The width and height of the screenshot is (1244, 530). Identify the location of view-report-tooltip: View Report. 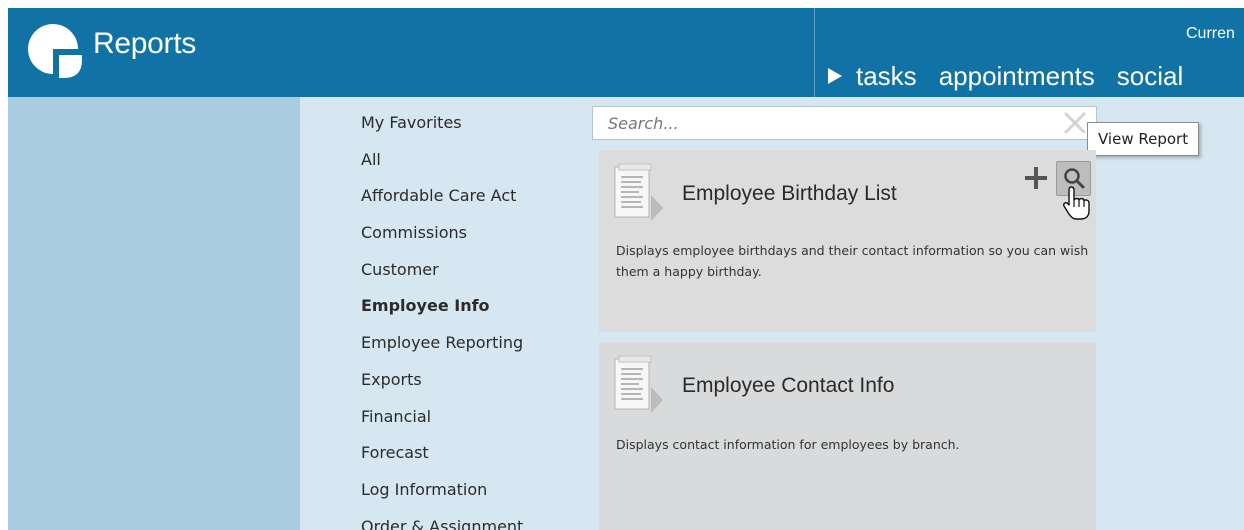
(1143, 139).